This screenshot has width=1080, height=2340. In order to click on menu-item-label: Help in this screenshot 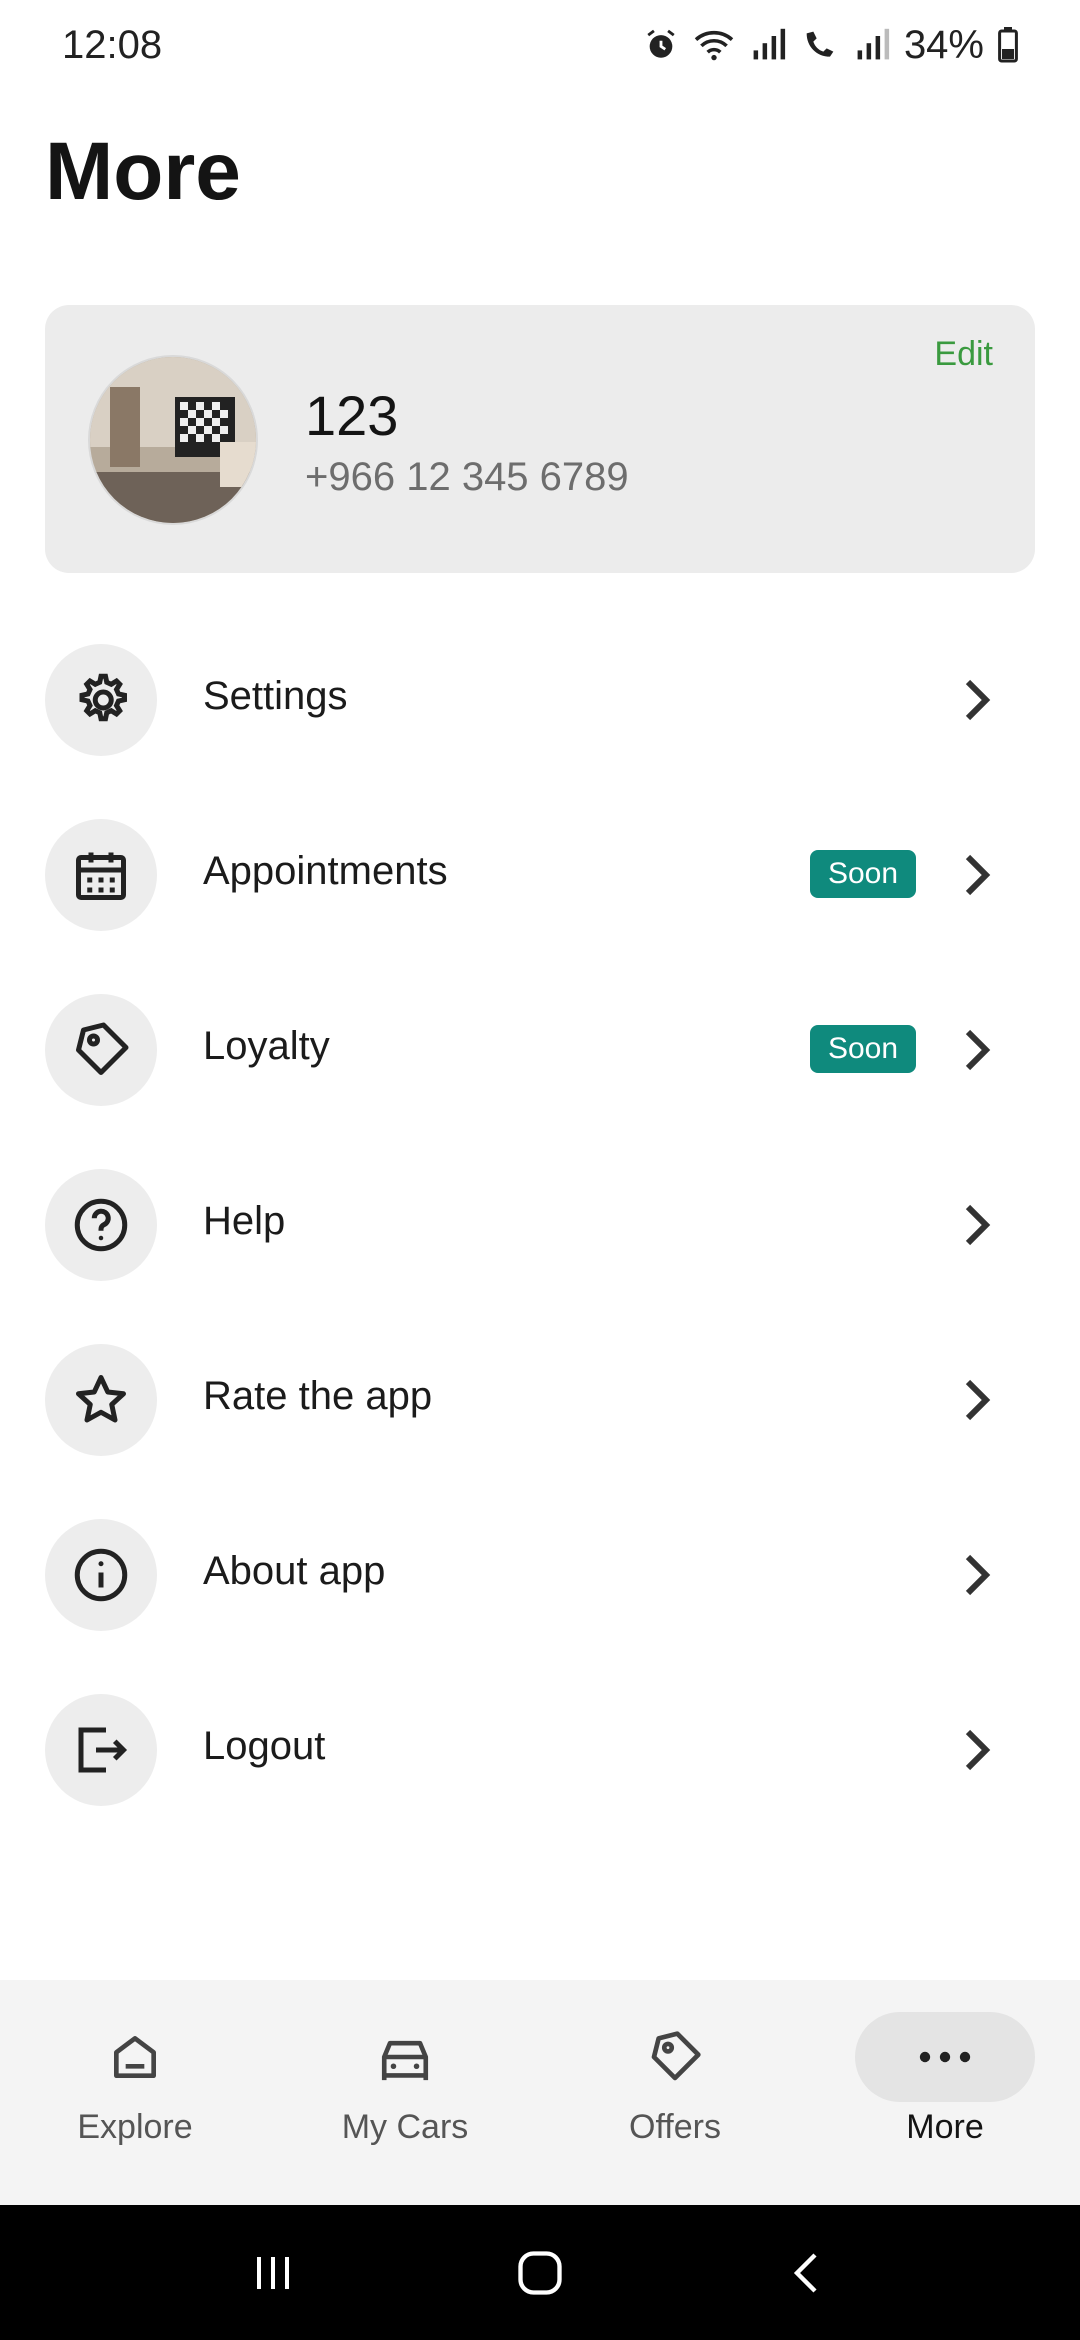, I will do `click(244, 1221)`.